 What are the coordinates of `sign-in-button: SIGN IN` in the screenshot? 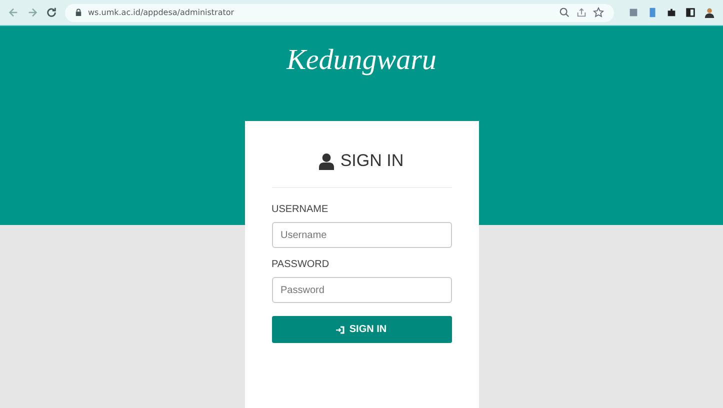 It's located at (362, 329).